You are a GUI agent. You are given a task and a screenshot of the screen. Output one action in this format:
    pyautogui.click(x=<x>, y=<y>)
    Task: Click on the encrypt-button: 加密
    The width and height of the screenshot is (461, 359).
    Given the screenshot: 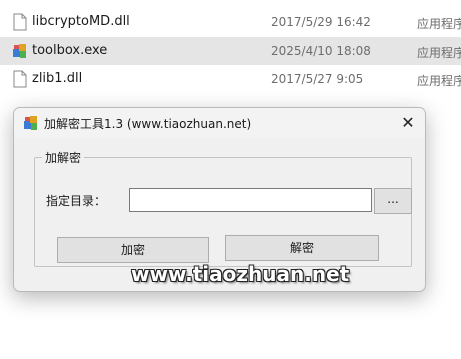 What is the action you would take?
    pyautogui.click(x=133, y=250)
    